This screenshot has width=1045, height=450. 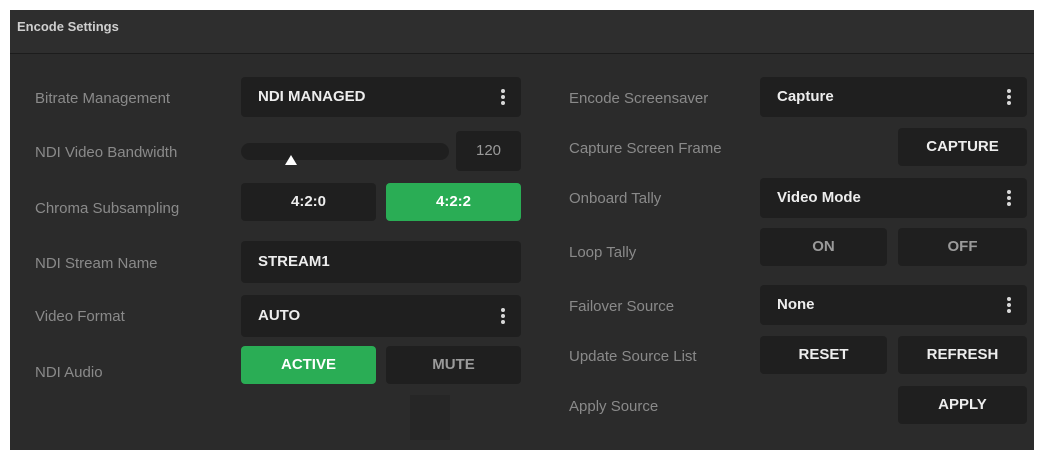 I want to click on ndi-stream-name-label: NDI Stream Name, so click(x=96, y=263).